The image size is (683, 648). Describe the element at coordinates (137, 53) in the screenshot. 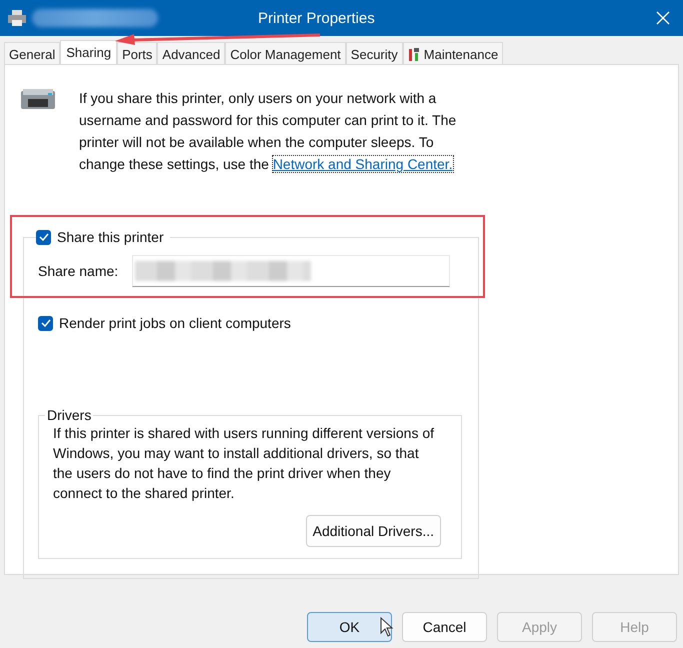

I see `tab: Ports` at that location.